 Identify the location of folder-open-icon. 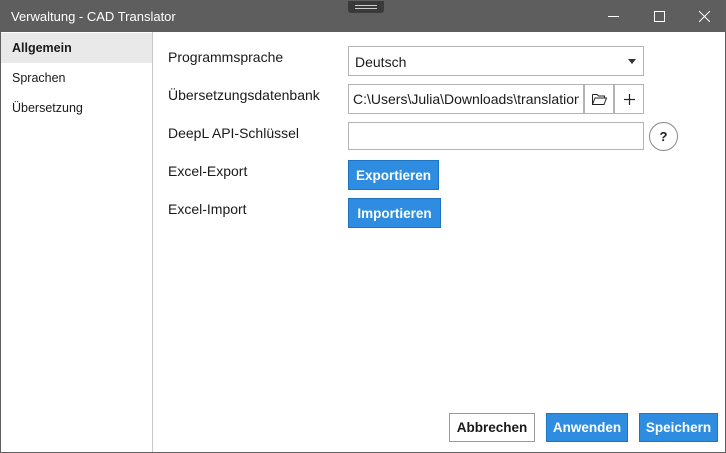
(599, 99).